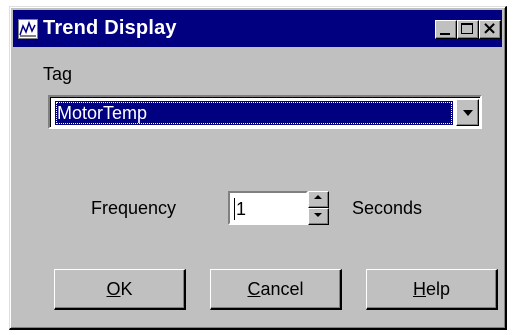  Describe the element at coordinates (240, 209) in the screenshot. I see `frequency-value: 1` at that location.